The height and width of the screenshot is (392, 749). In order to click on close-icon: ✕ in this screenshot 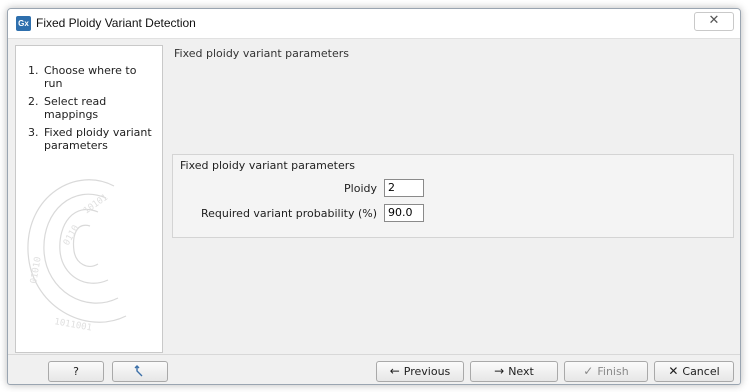, I will do `click(714, 20)`.